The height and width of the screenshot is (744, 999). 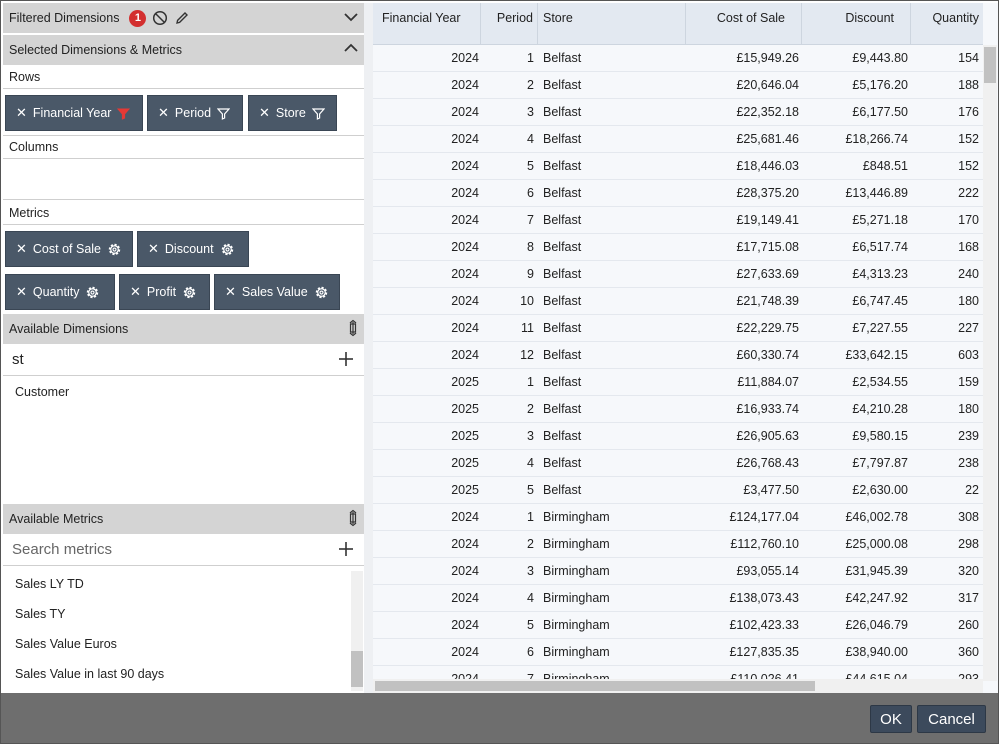 What do you see at coordinates (678, 139) in the screenshot?
I see `table-row: 2024 4 Belfast £25,681.46 £18,266.74 152` at bounding box center [678, 139].